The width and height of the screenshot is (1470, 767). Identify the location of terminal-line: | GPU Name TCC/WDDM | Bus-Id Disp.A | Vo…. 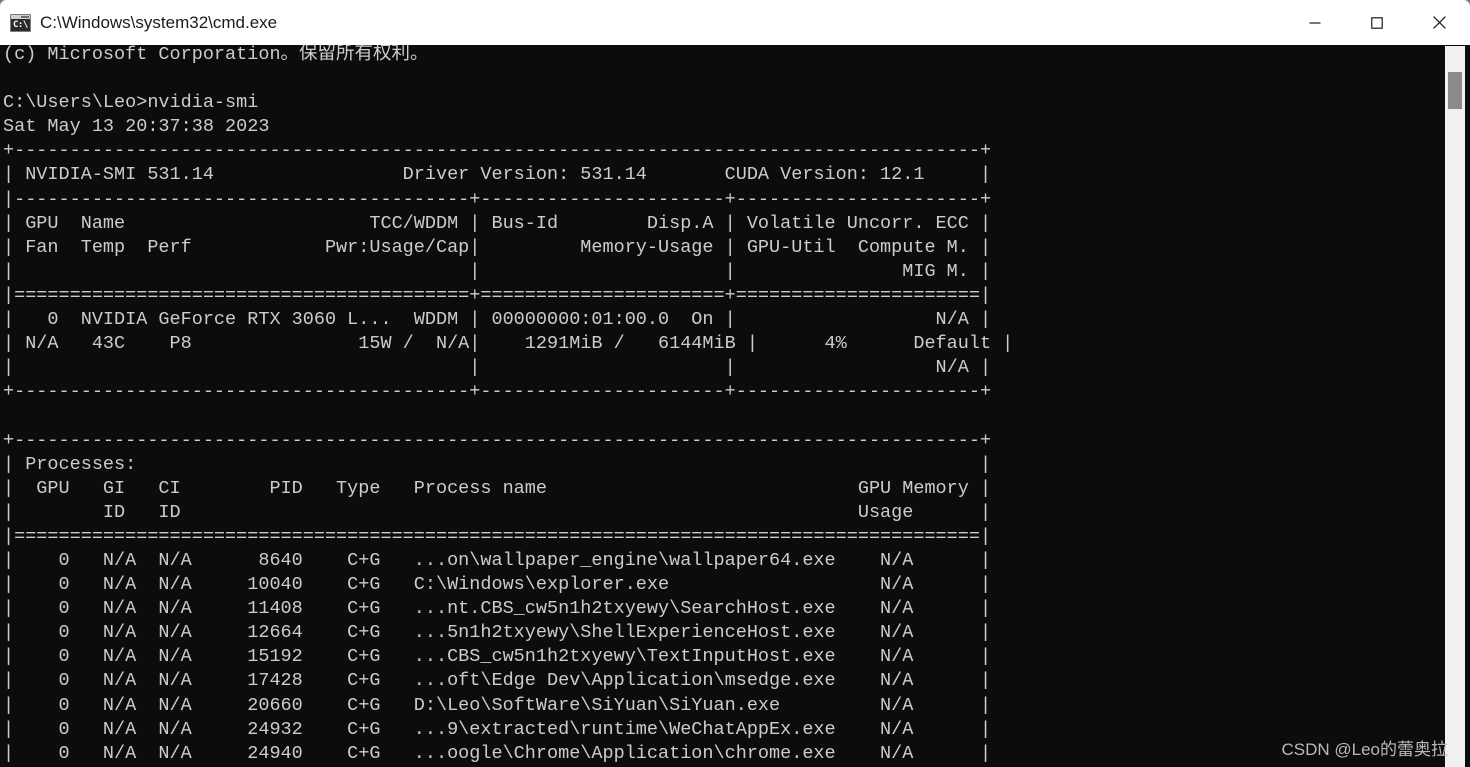
(497, 223).